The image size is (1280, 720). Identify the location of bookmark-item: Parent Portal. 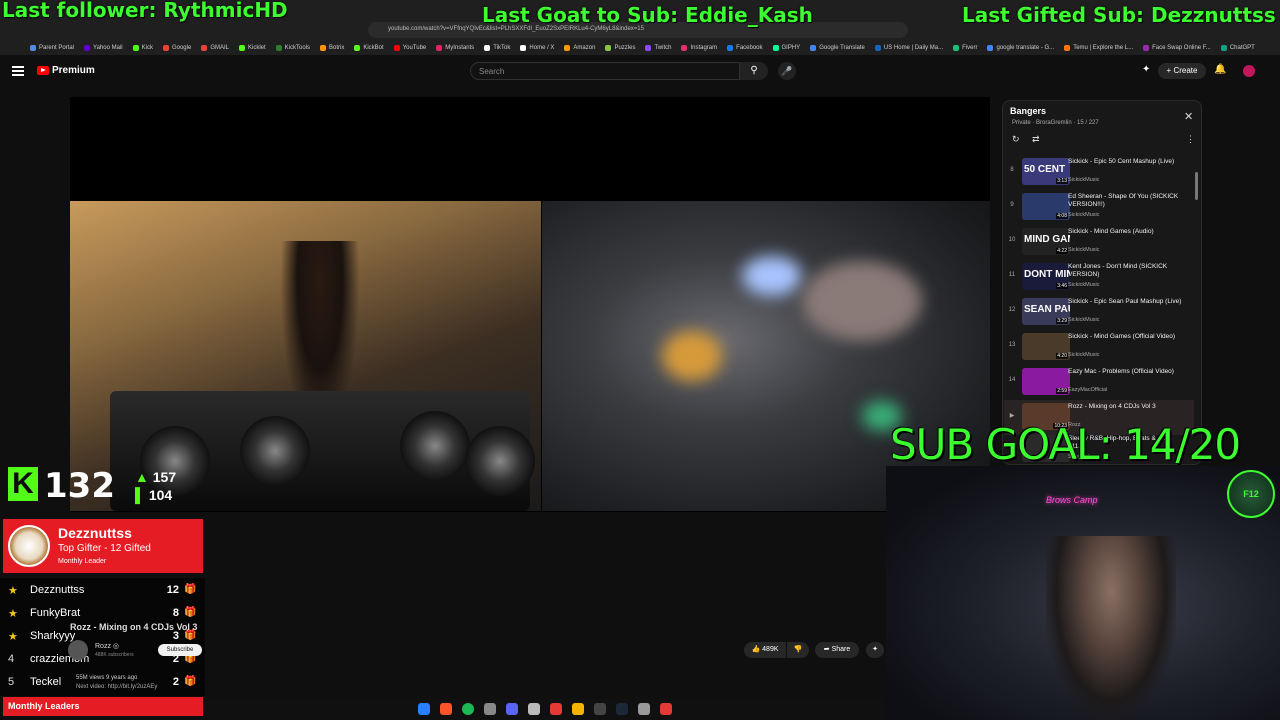
(52, 47).